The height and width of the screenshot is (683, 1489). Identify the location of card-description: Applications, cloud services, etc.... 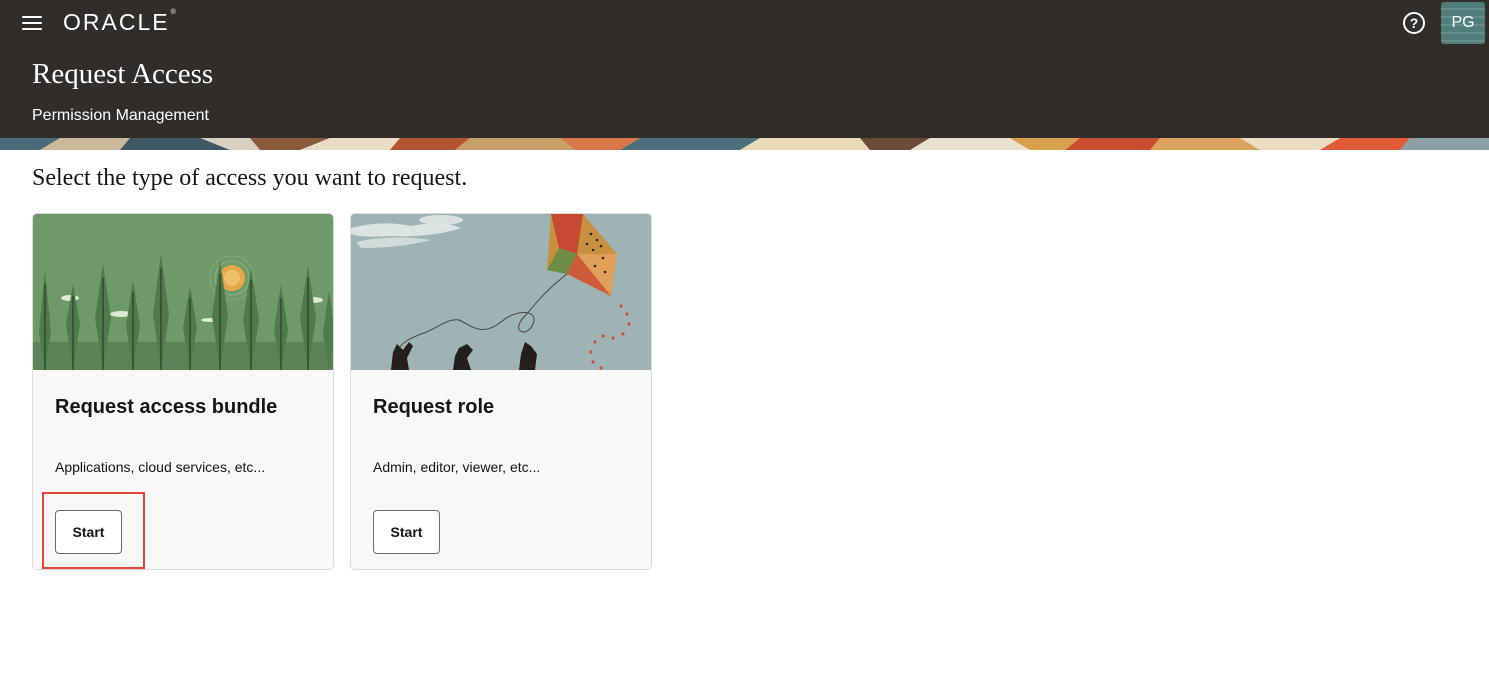
(160, 467).